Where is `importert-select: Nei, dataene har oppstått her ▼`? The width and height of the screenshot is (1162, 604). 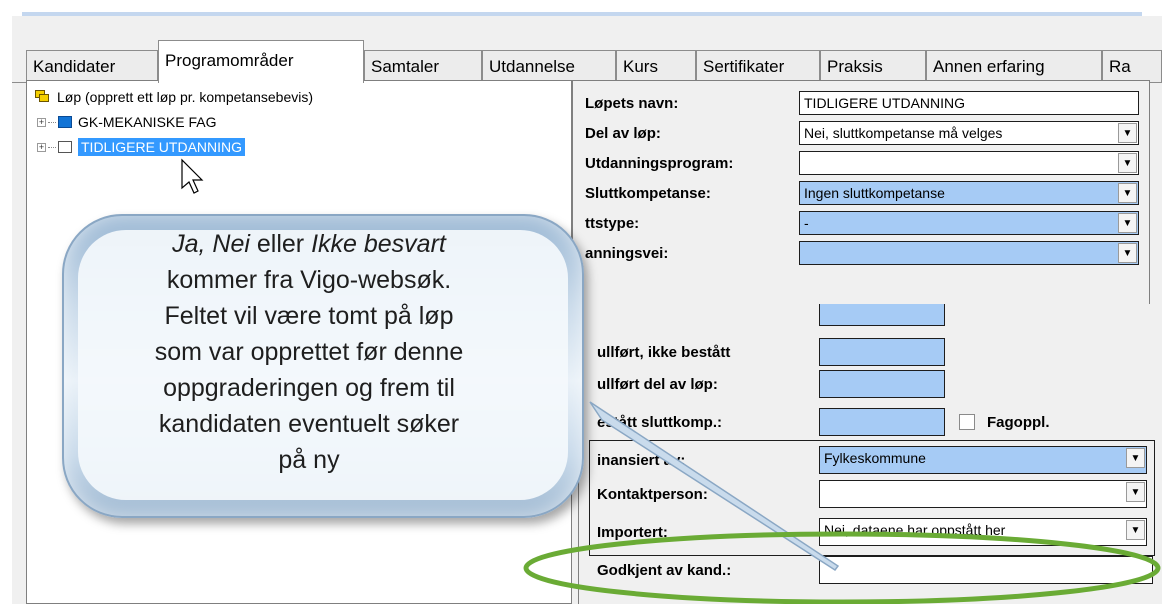 importert-select: Nei, dataene har oppstått her ▼ is located at coordinates (983, 532).